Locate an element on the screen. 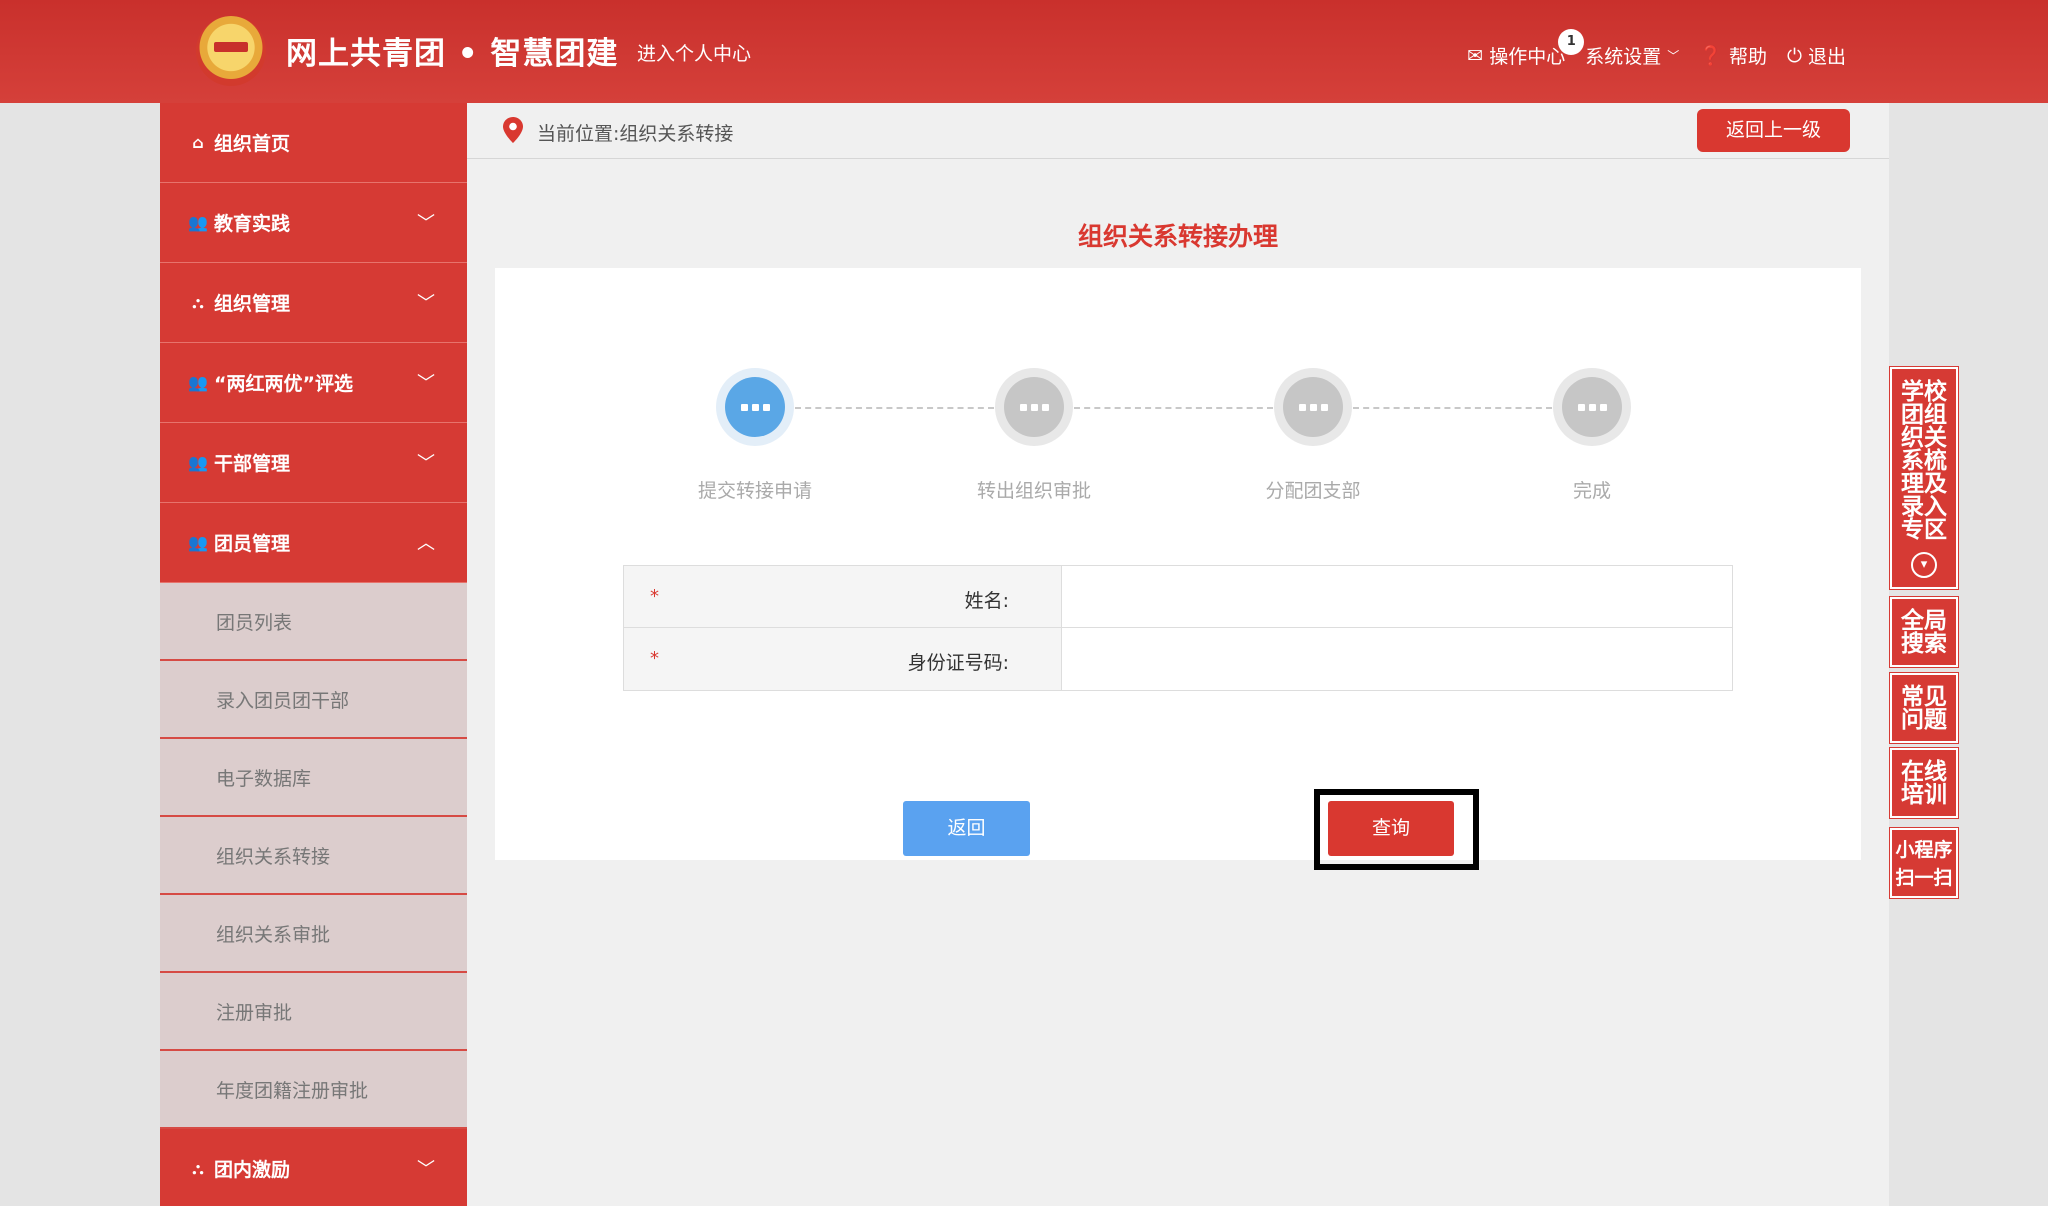 Image resolution: width=2048 pixels, height=1206 pixels. notification-badge: 1 is located at coordinates (1571, 42).